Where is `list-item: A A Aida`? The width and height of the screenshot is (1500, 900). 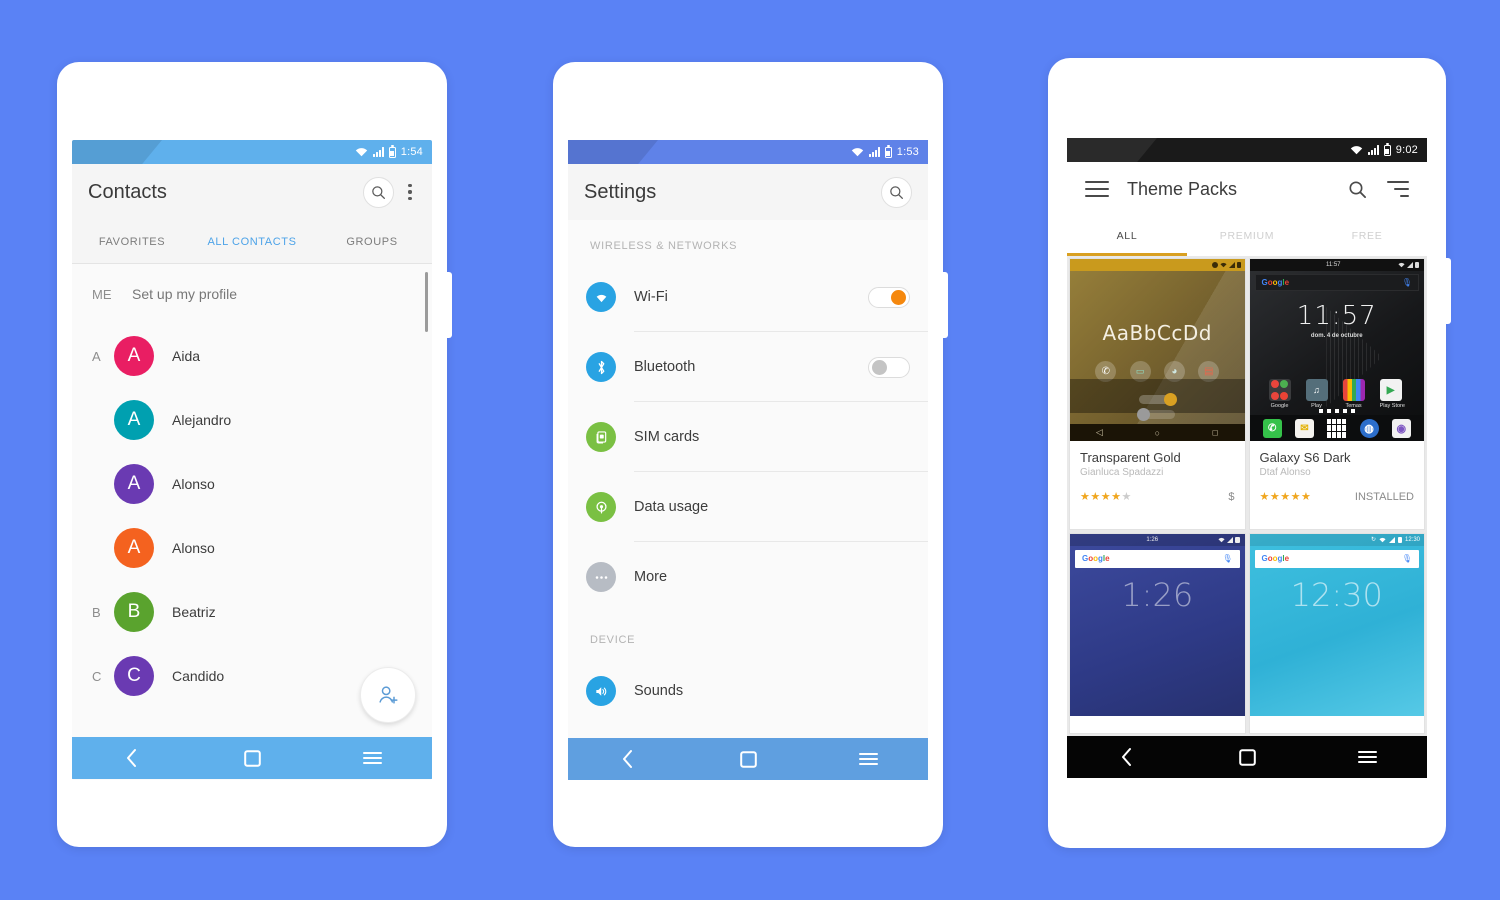 list-item: A A Aida is located at coordinates (252, 356).